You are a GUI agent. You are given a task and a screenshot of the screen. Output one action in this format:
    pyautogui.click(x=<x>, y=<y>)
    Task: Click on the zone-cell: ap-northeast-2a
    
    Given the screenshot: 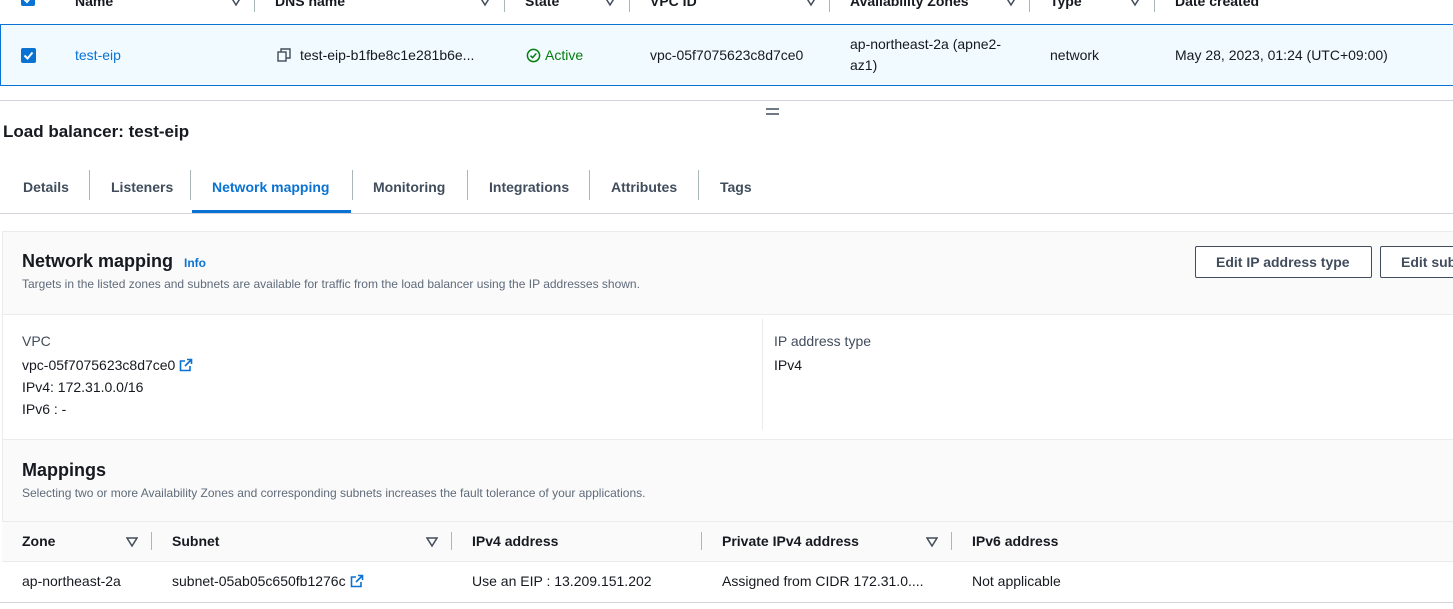 What is the action you would take?
    pyautogui.click(x=71, y=581)
    